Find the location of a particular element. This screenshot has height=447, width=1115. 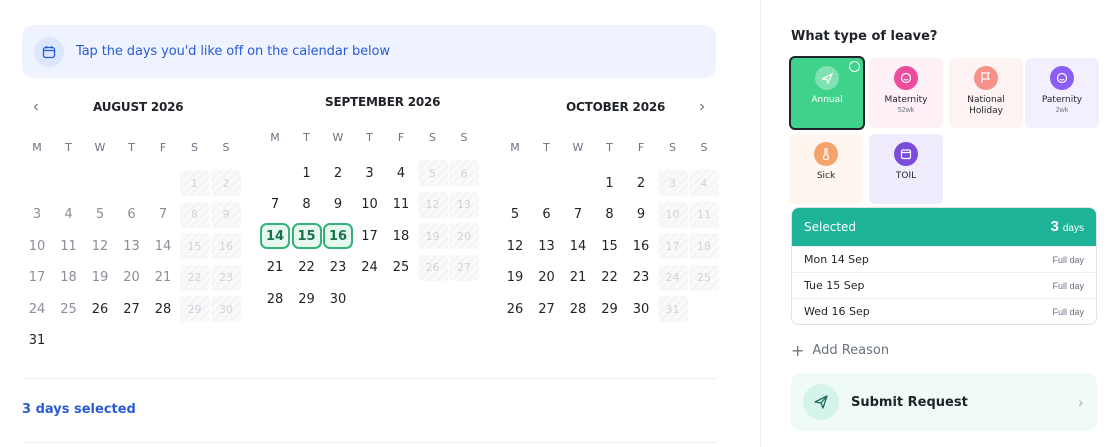

leave-type-national-holiday: National Holiday is located at coordinates (986, 93).